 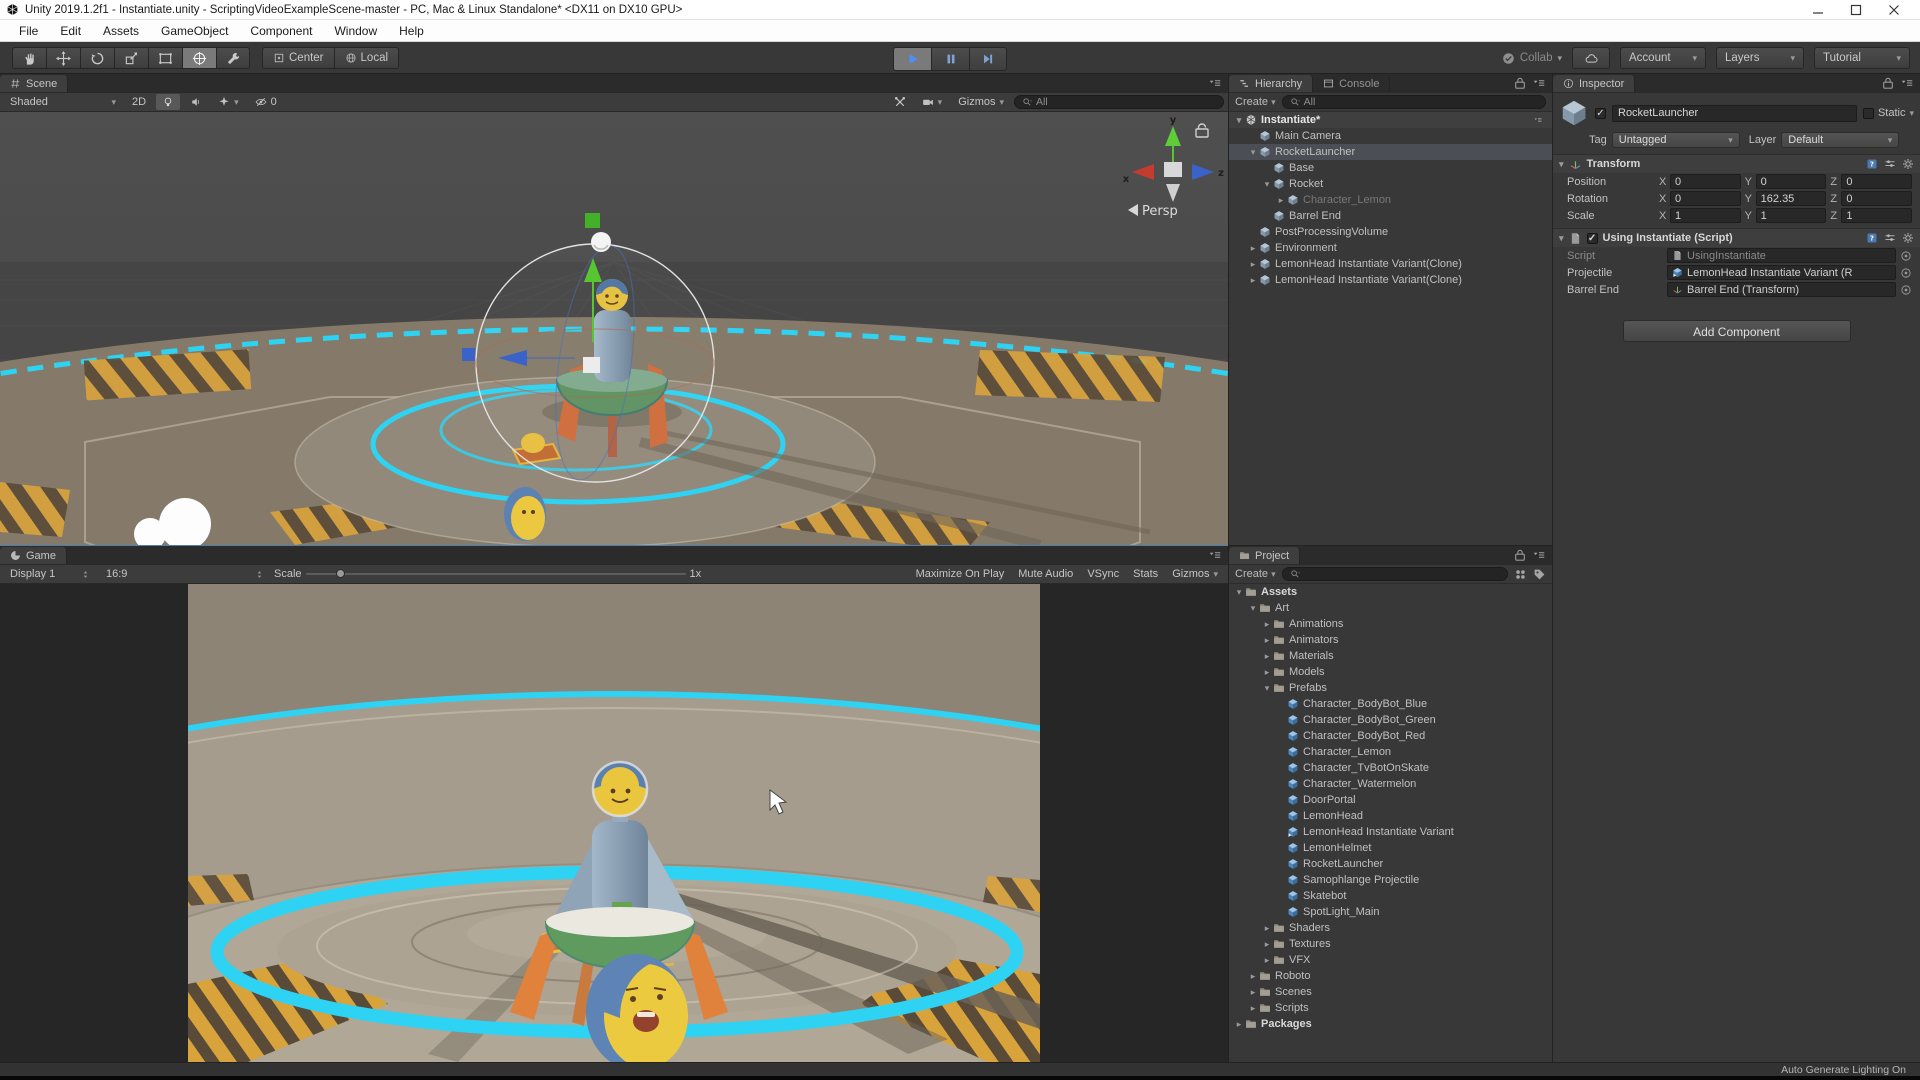 What do you see at coordinates (1876, 215) in the screenshot?
I see `scale-z-field: 1` at bounding box center [1876, 215].